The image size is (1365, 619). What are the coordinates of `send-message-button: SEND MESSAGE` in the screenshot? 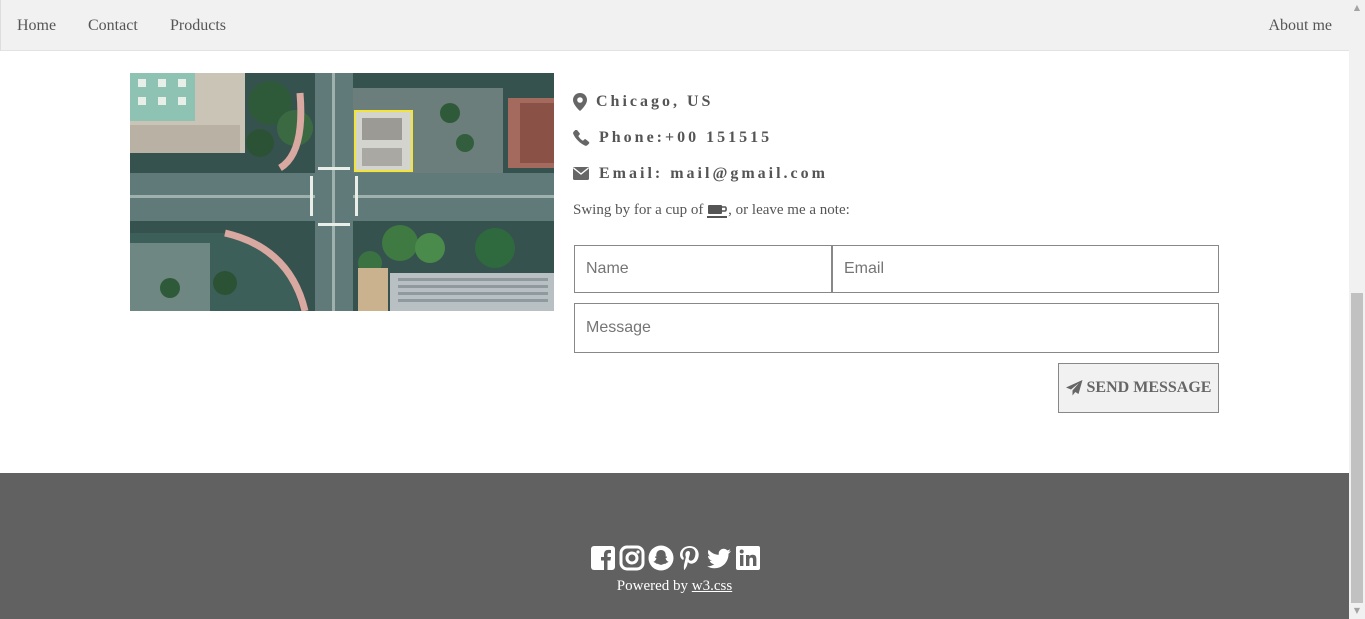 It's located at (1138, 388).